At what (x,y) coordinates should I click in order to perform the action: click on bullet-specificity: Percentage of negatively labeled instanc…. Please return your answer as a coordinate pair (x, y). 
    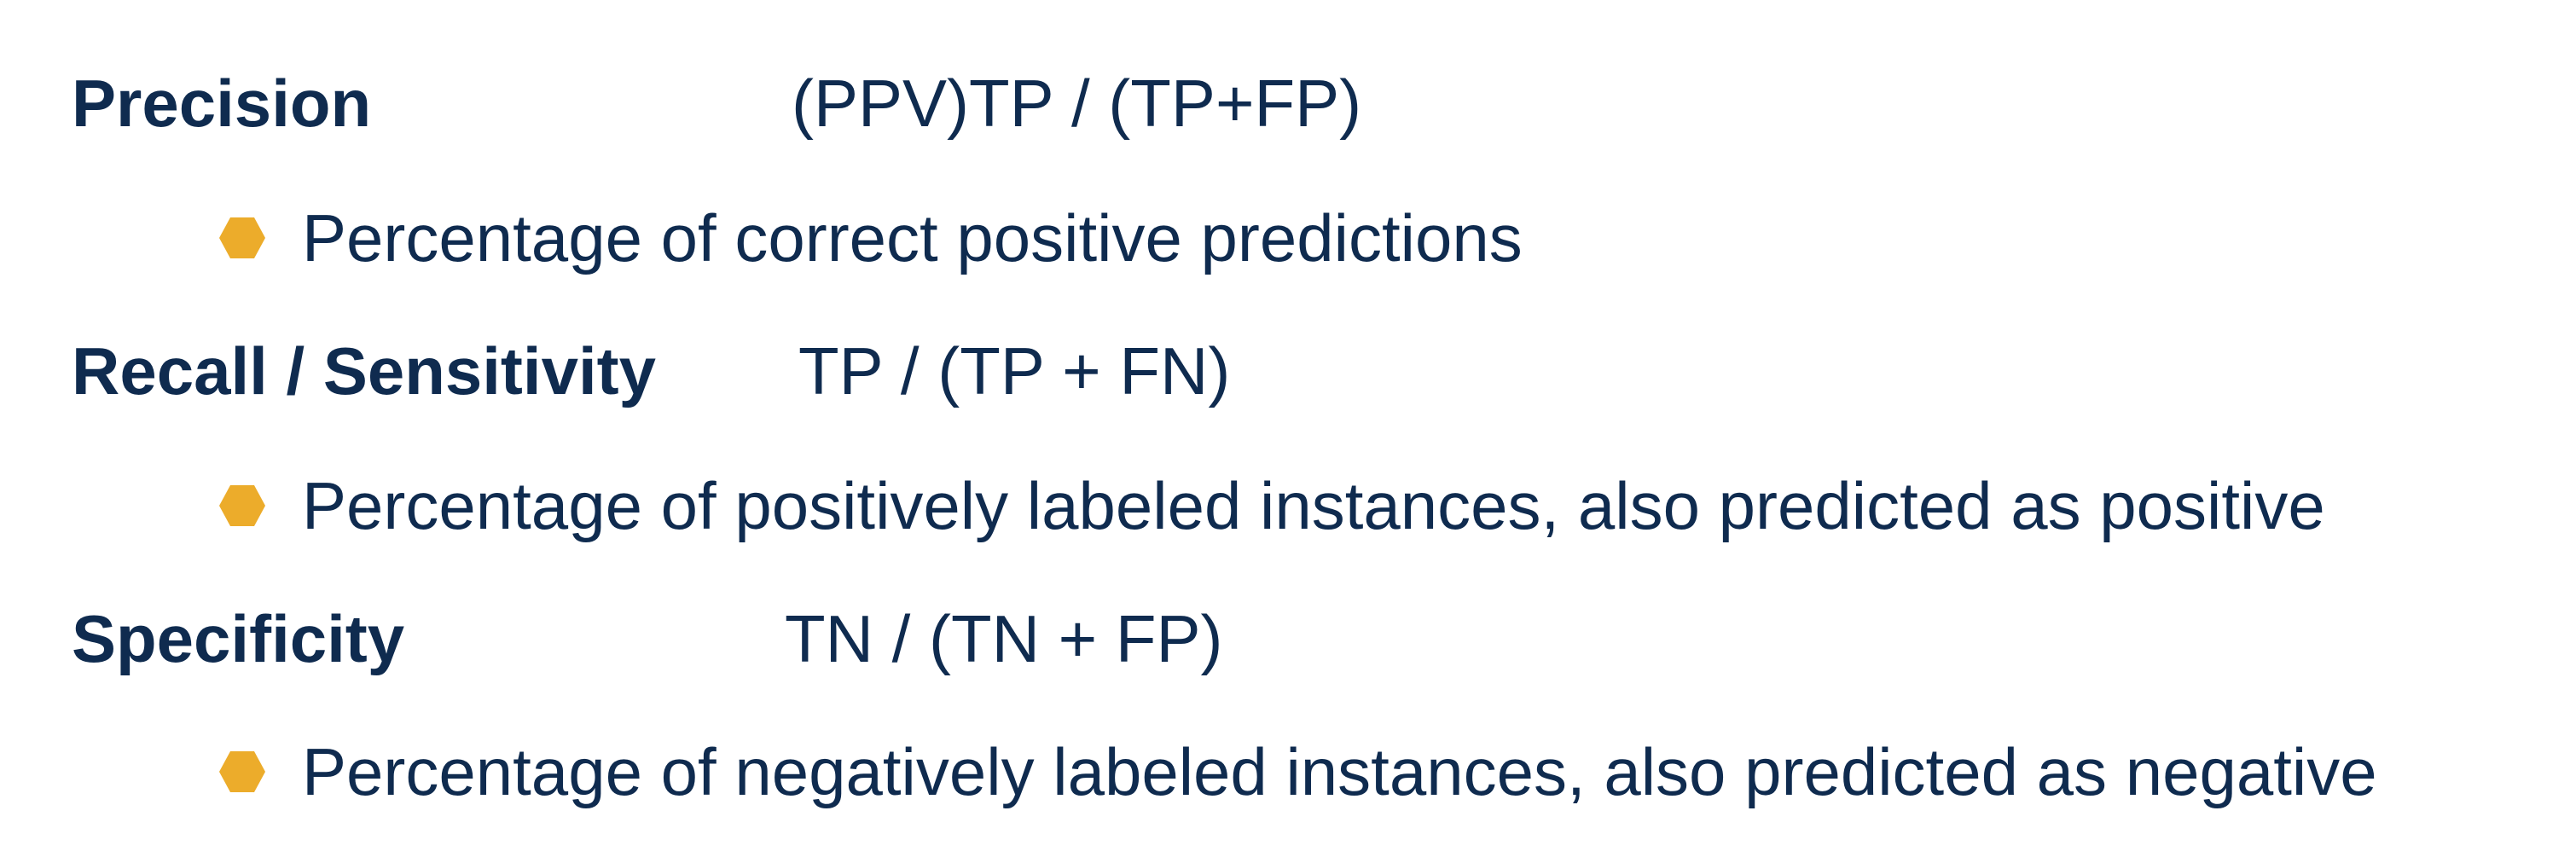
    Looking at the image, I should click on (1297, 771).